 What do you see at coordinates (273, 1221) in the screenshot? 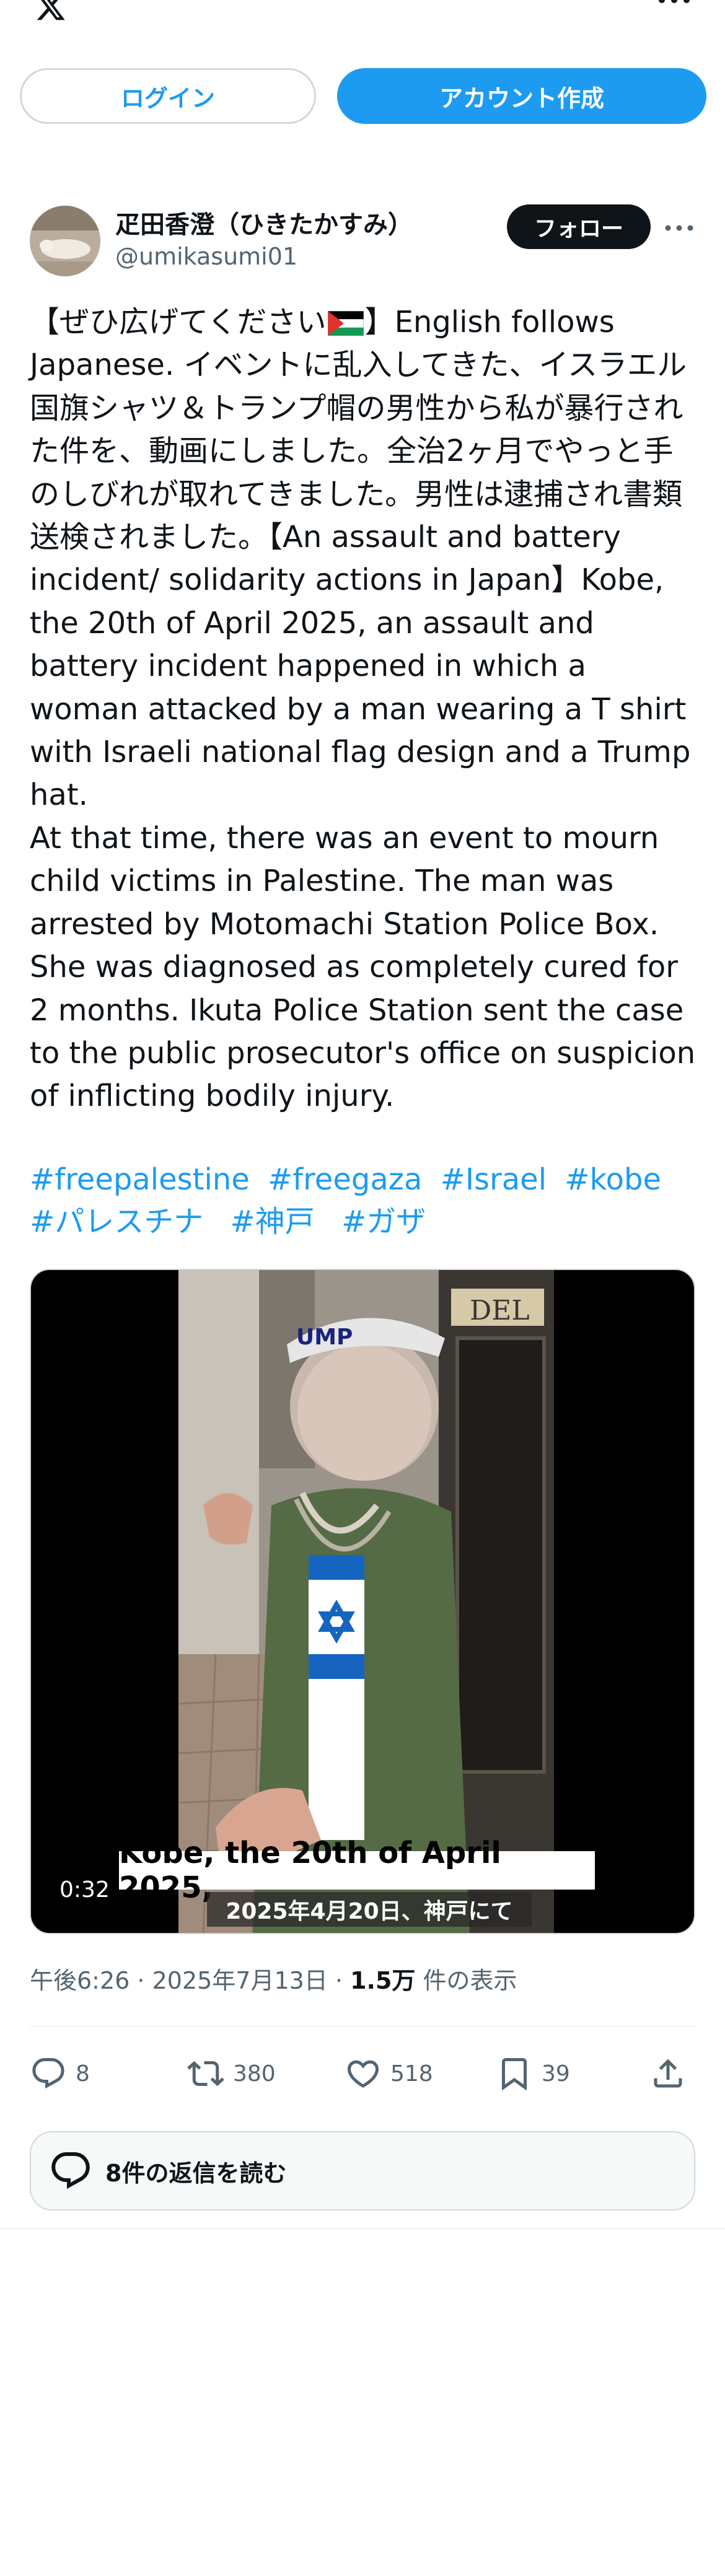
I see `hashtag-link: #神戸` at bounding box center [273, 1221].